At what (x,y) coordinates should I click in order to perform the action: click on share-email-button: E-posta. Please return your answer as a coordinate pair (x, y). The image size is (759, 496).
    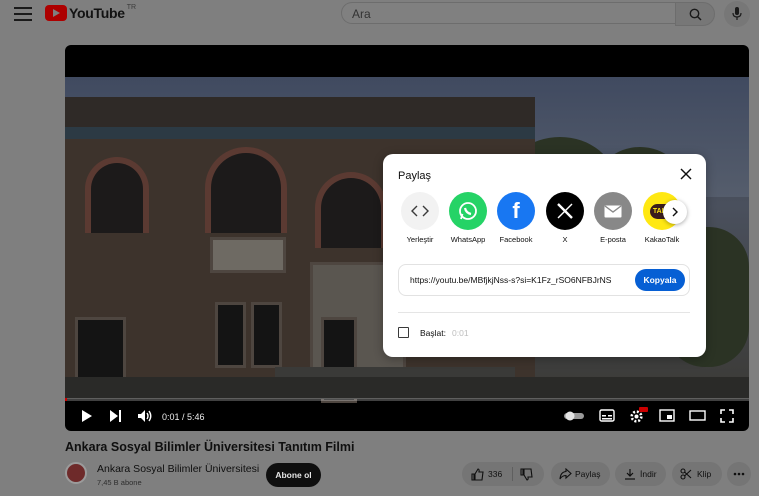
    Looking at the image, I should click on (613, 218).